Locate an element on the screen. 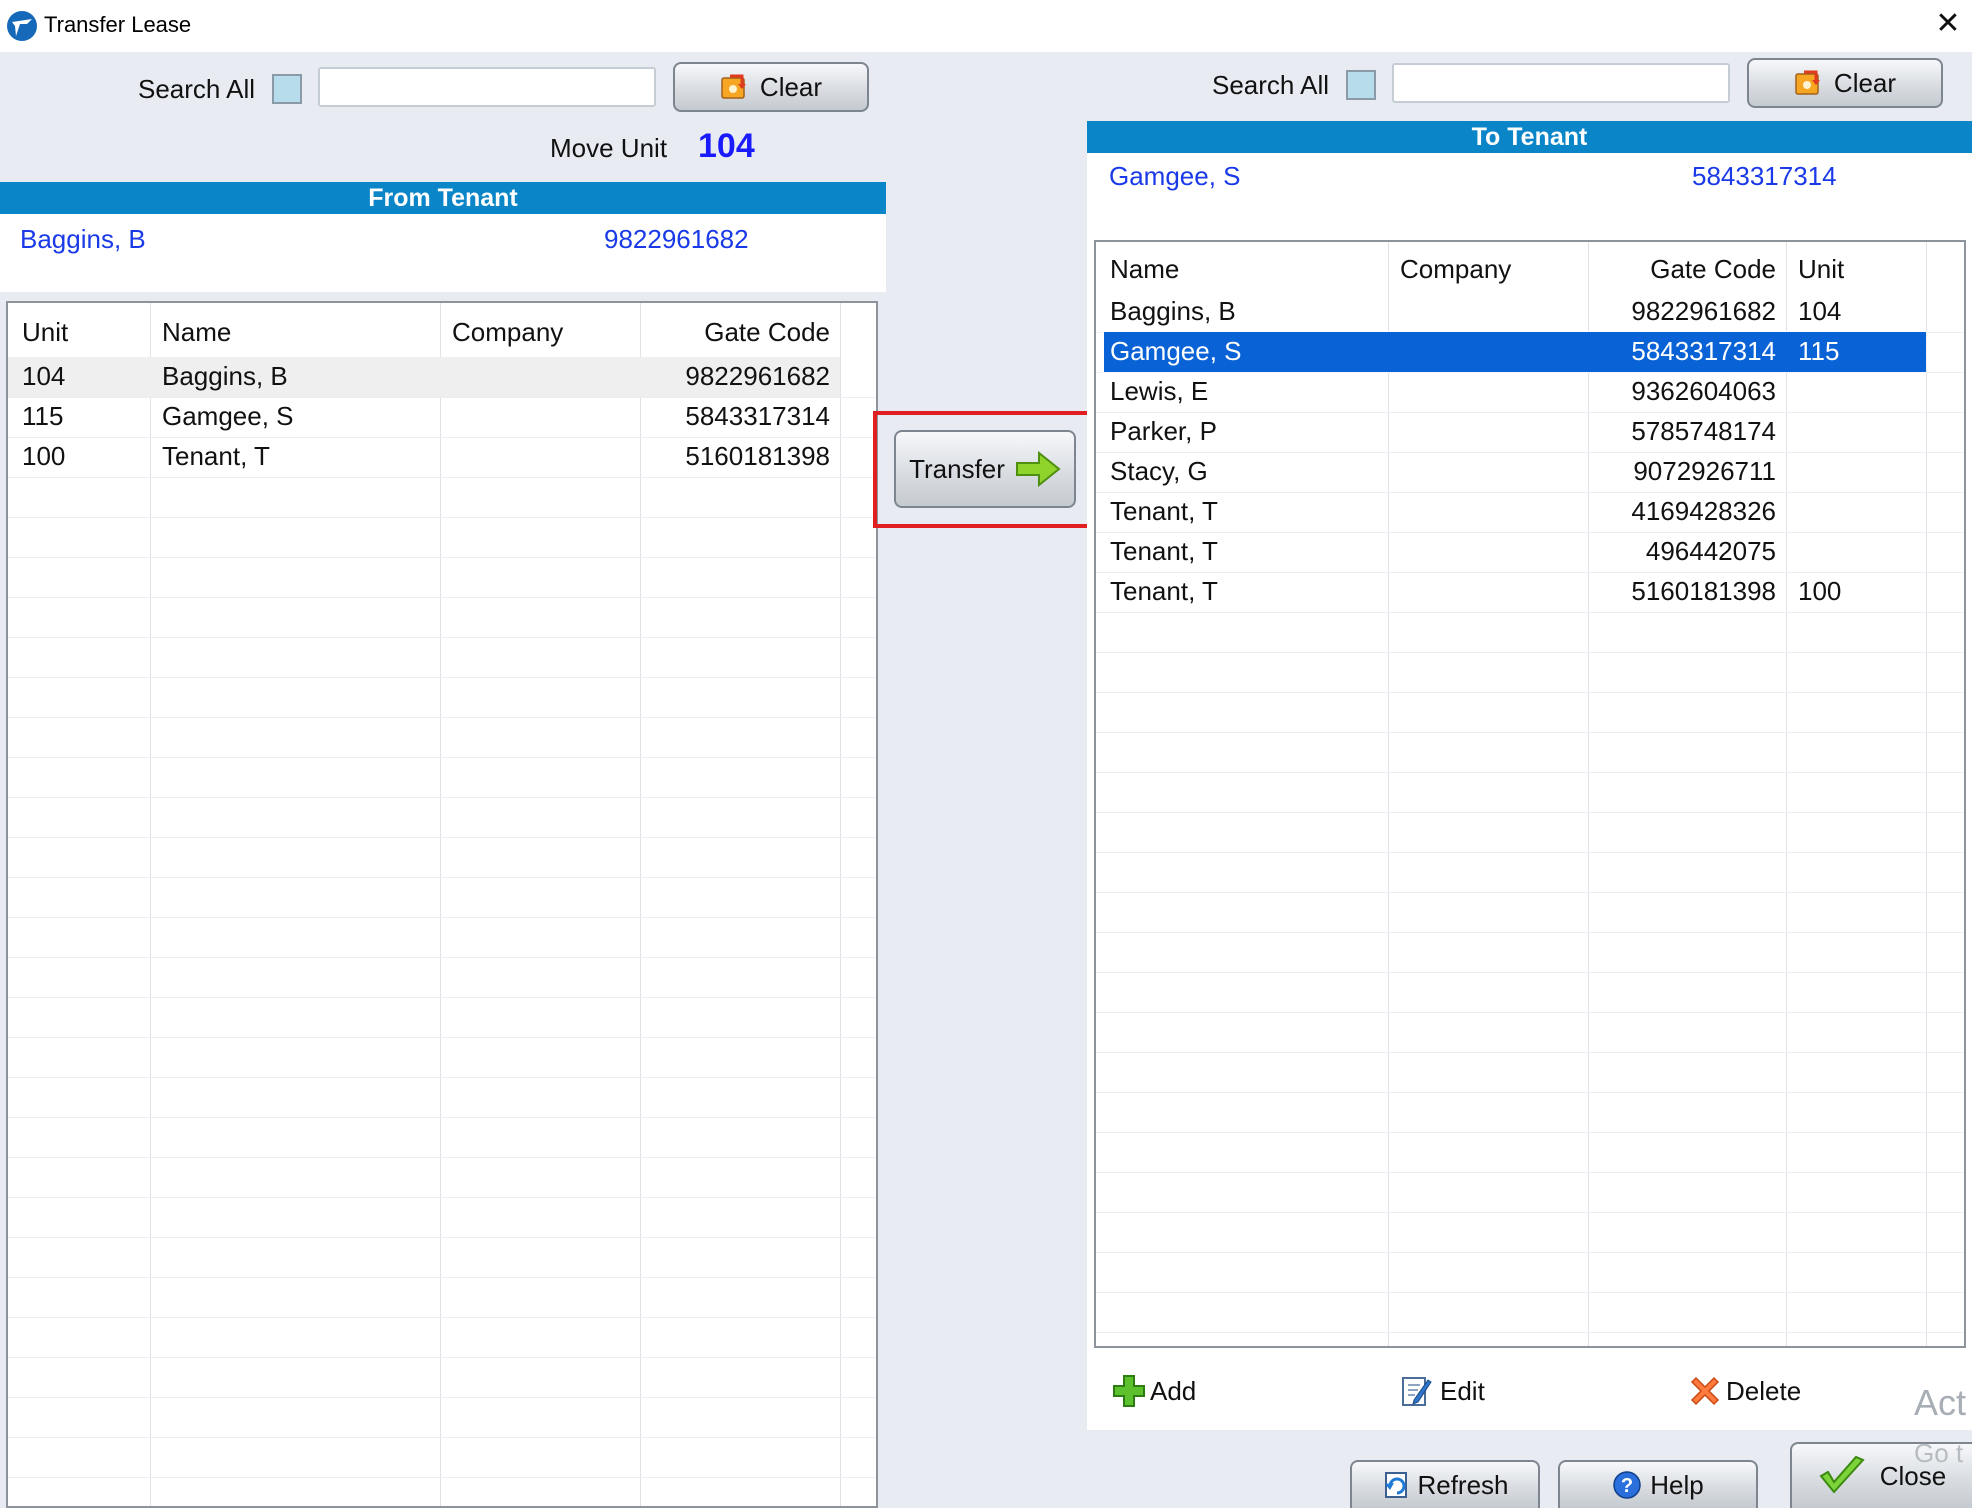  table-cell: 100 is located at coordinates (1820, 591).